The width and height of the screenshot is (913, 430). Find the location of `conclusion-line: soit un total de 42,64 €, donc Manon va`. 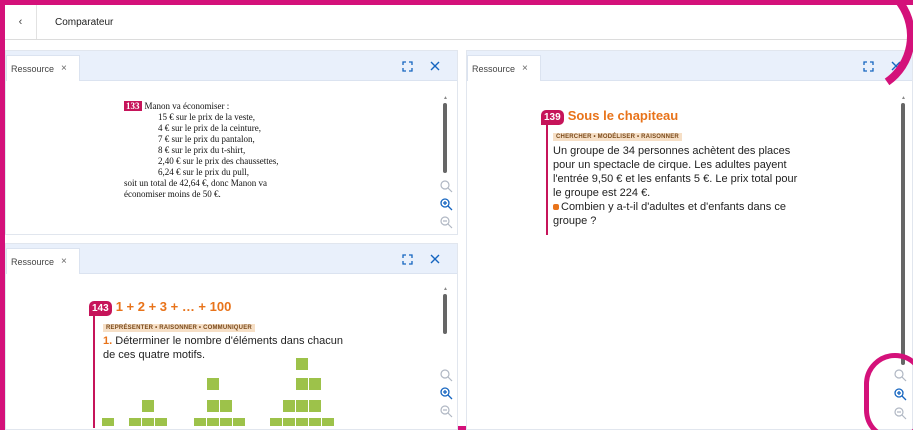

conclusion-line: soit un total de 42,64 €, donc Manon va is located at coordinates (195, 183).